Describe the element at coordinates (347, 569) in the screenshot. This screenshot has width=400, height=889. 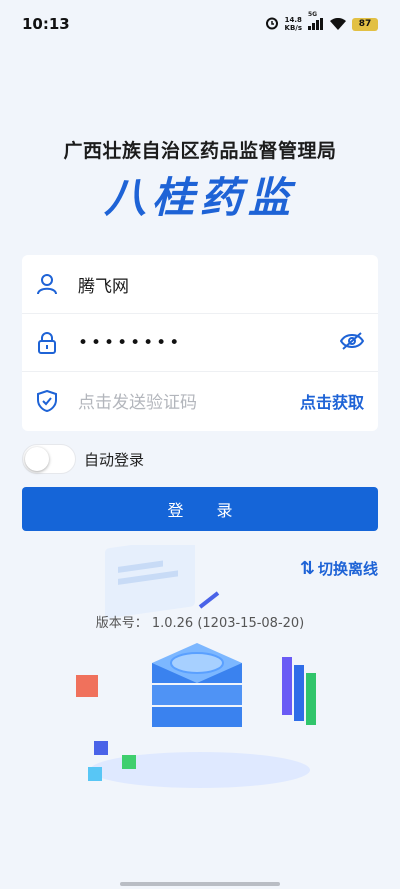
I see `switch-offline-label: 切换离线` at that location.